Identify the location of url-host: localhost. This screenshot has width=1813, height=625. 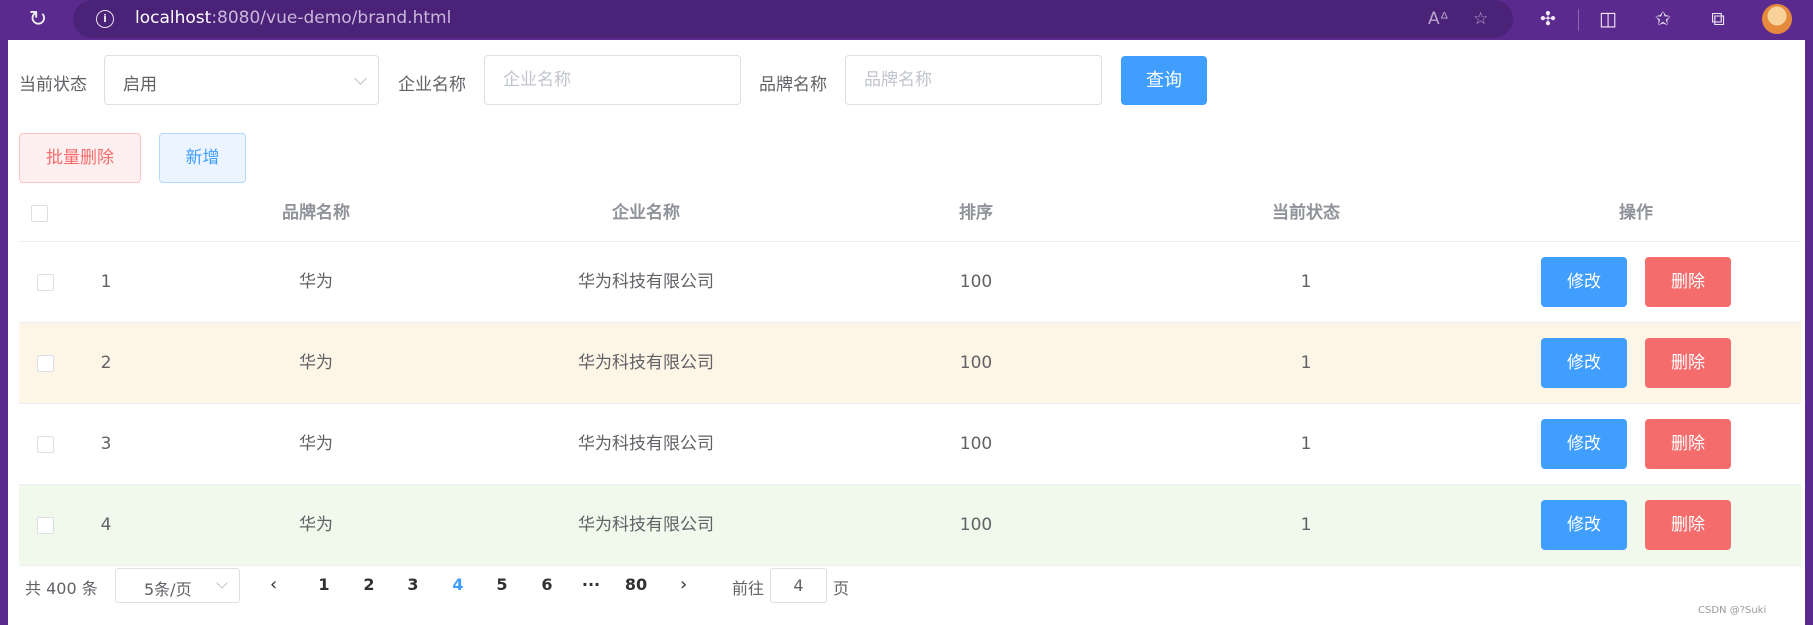
(173, 18).